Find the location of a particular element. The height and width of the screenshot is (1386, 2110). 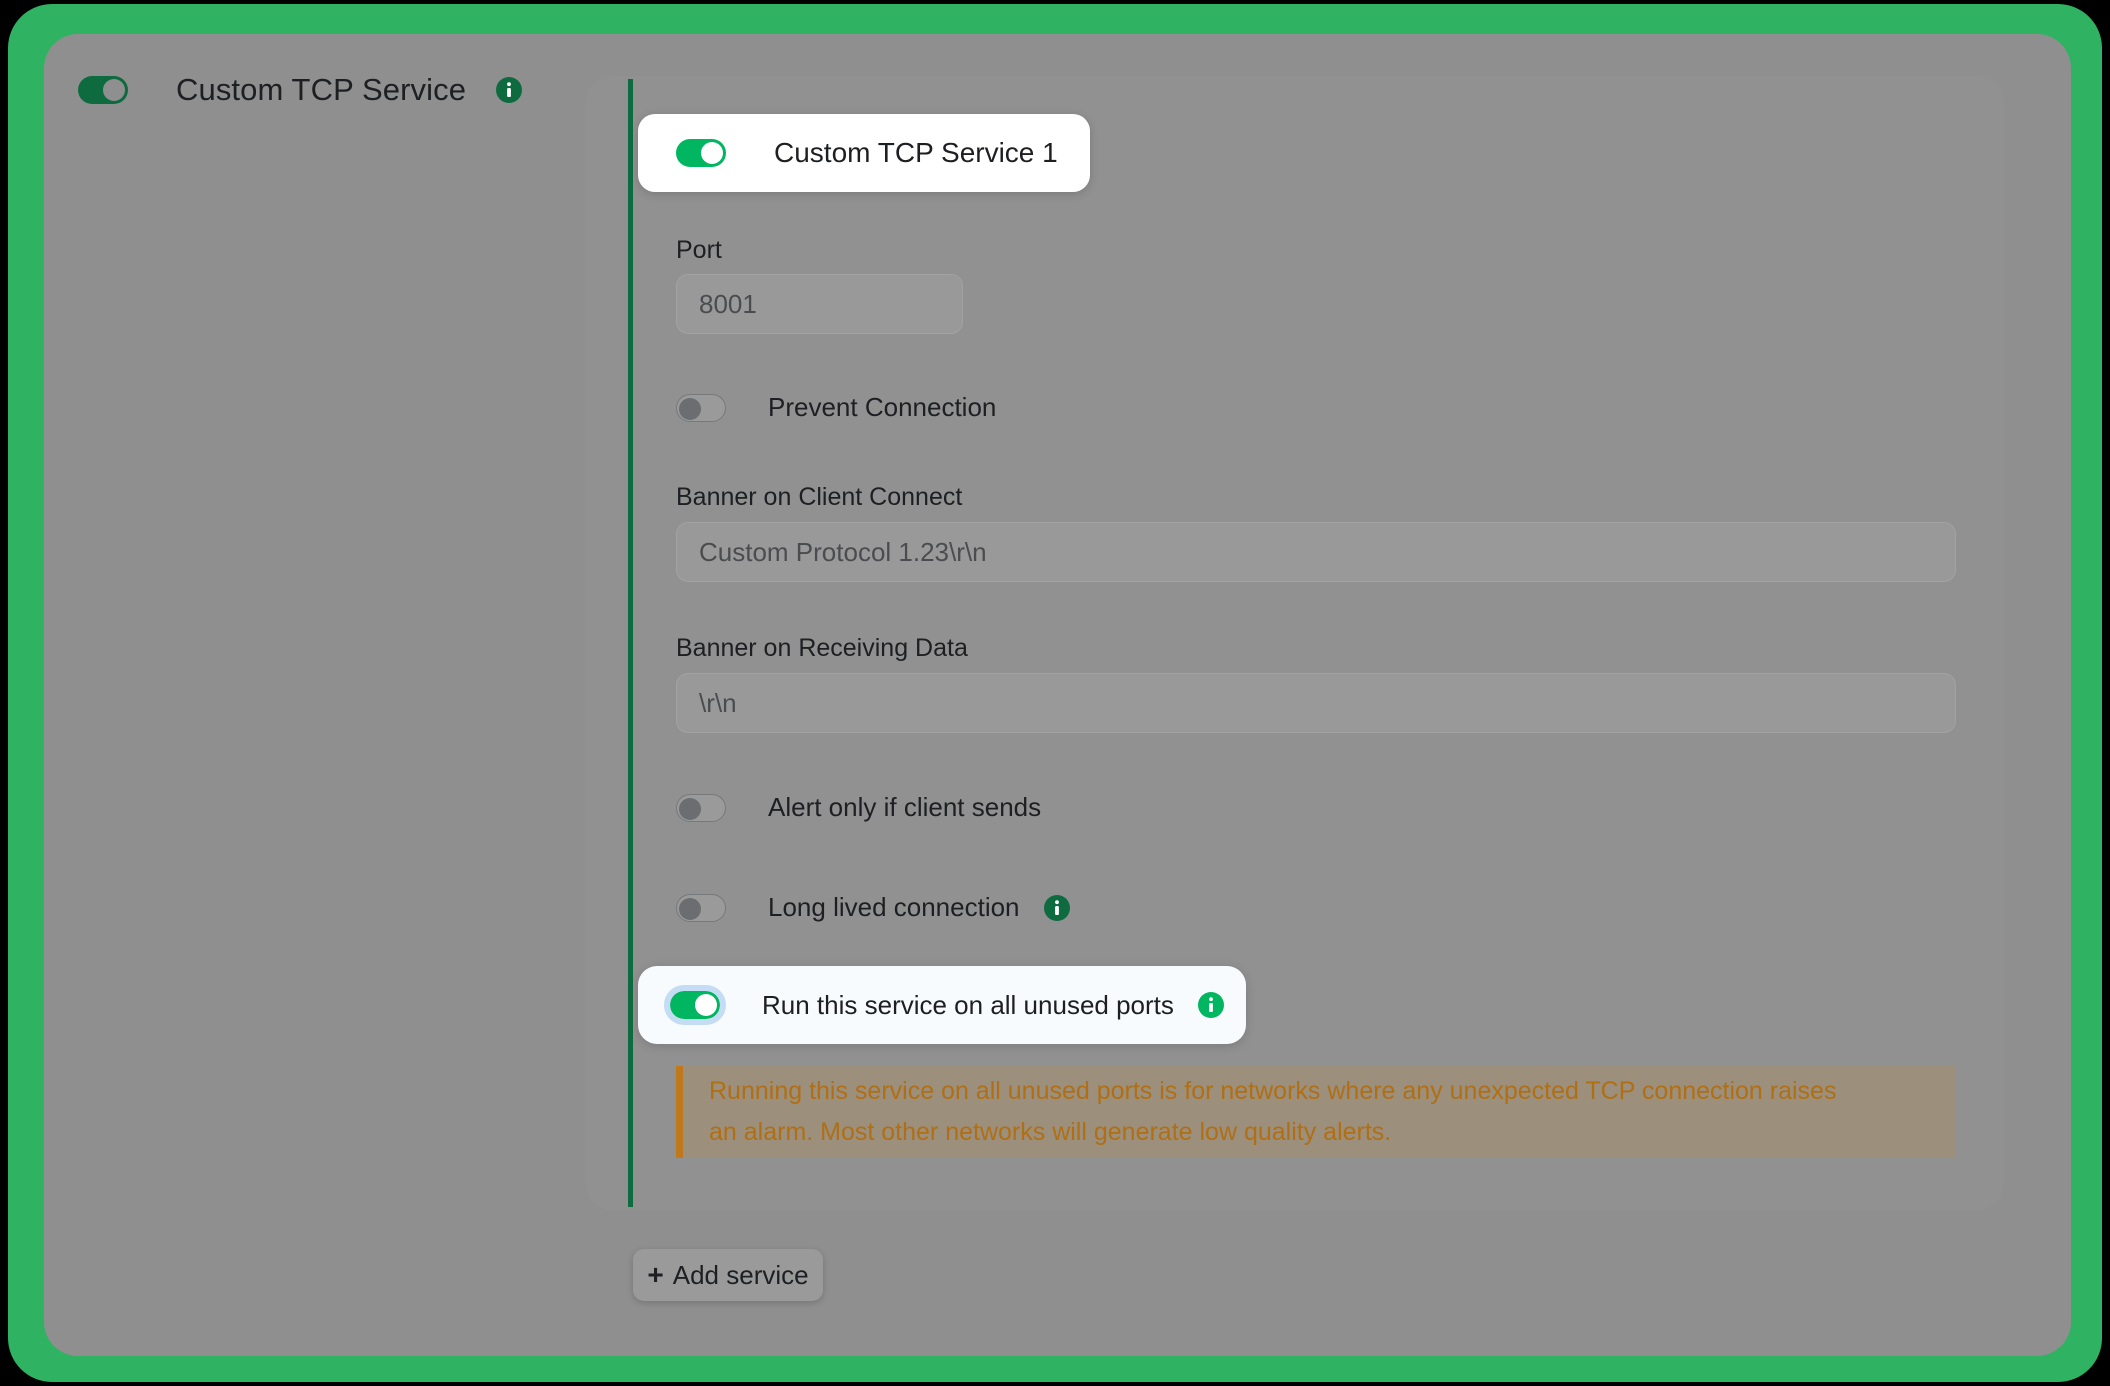

alert-only-if-client-sends-toggle is located at coordinates (701, 807).